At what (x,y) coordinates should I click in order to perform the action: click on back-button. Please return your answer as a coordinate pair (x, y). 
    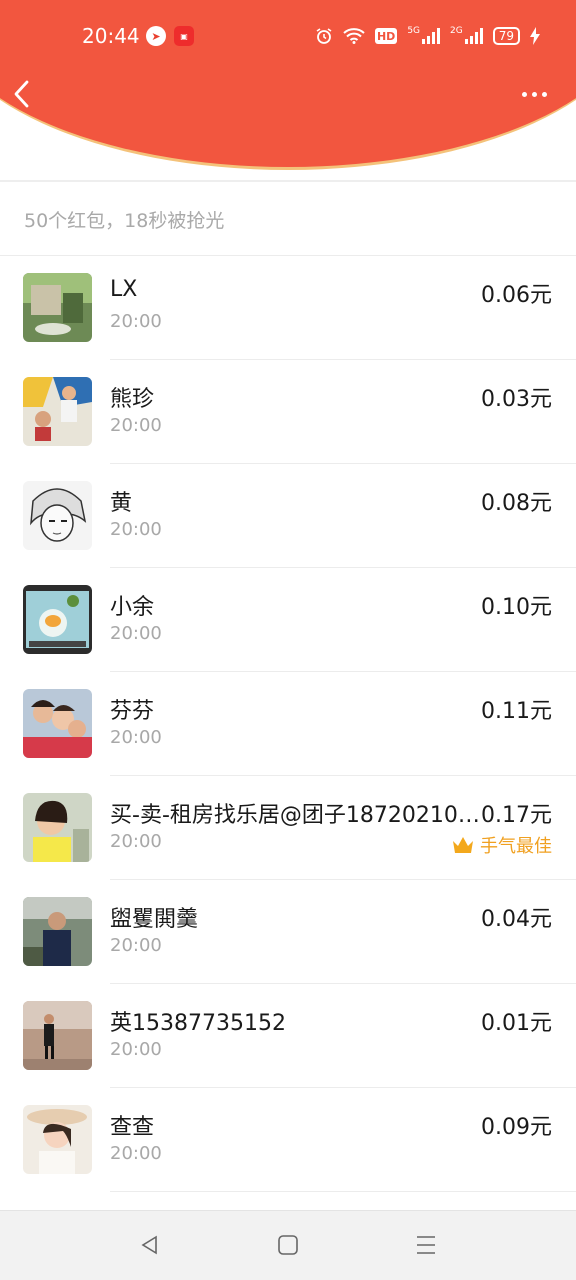
    Looking at the image, I should click on (24, 94).